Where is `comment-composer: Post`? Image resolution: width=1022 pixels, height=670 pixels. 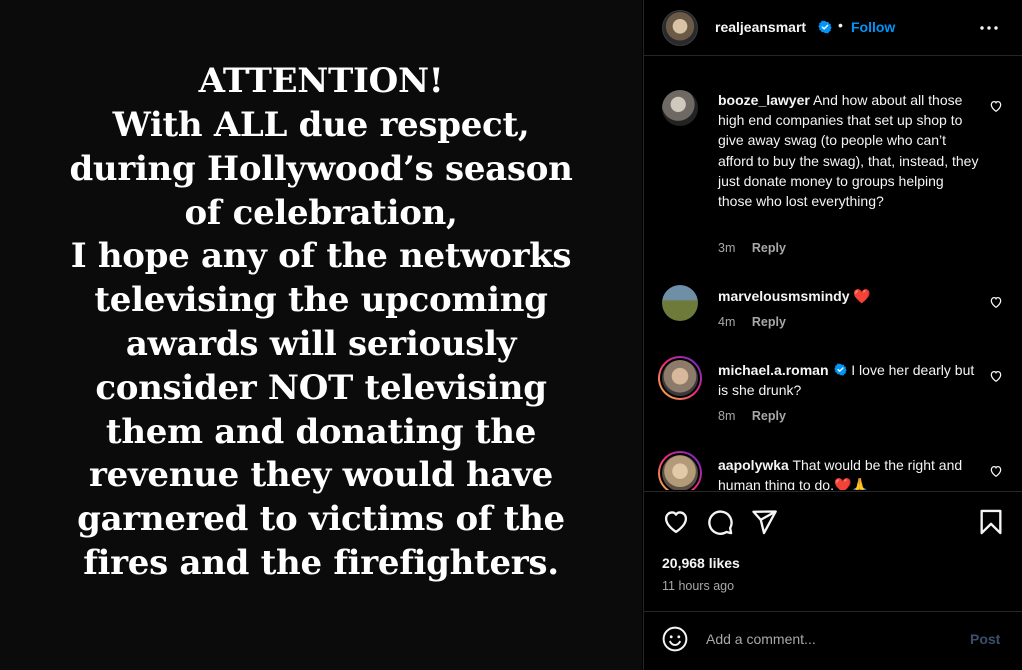
comment-composer: Post is located at coordinates (833, 640).